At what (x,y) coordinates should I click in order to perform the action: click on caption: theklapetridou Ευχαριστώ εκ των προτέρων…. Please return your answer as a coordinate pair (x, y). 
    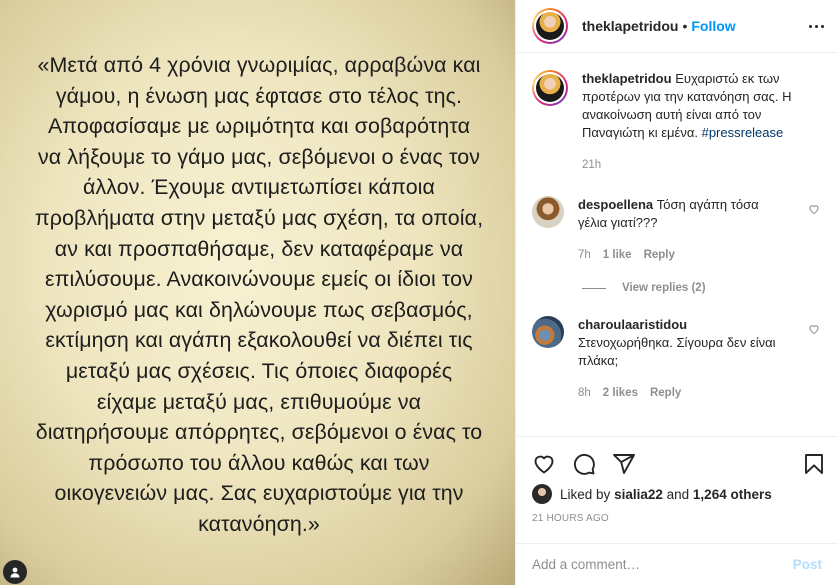
    Looking at the image, I should click on (677, 114).